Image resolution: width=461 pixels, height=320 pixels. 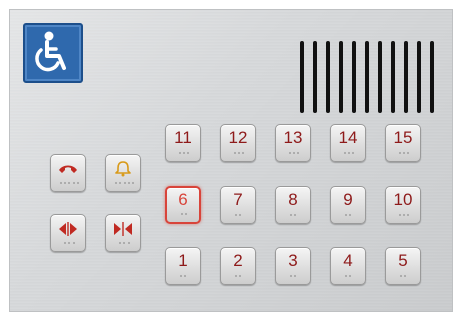 What do you see at coordinates (348, 260) in the screenshot?
I see `floor-label: 4` at bounding box center [348, 260].